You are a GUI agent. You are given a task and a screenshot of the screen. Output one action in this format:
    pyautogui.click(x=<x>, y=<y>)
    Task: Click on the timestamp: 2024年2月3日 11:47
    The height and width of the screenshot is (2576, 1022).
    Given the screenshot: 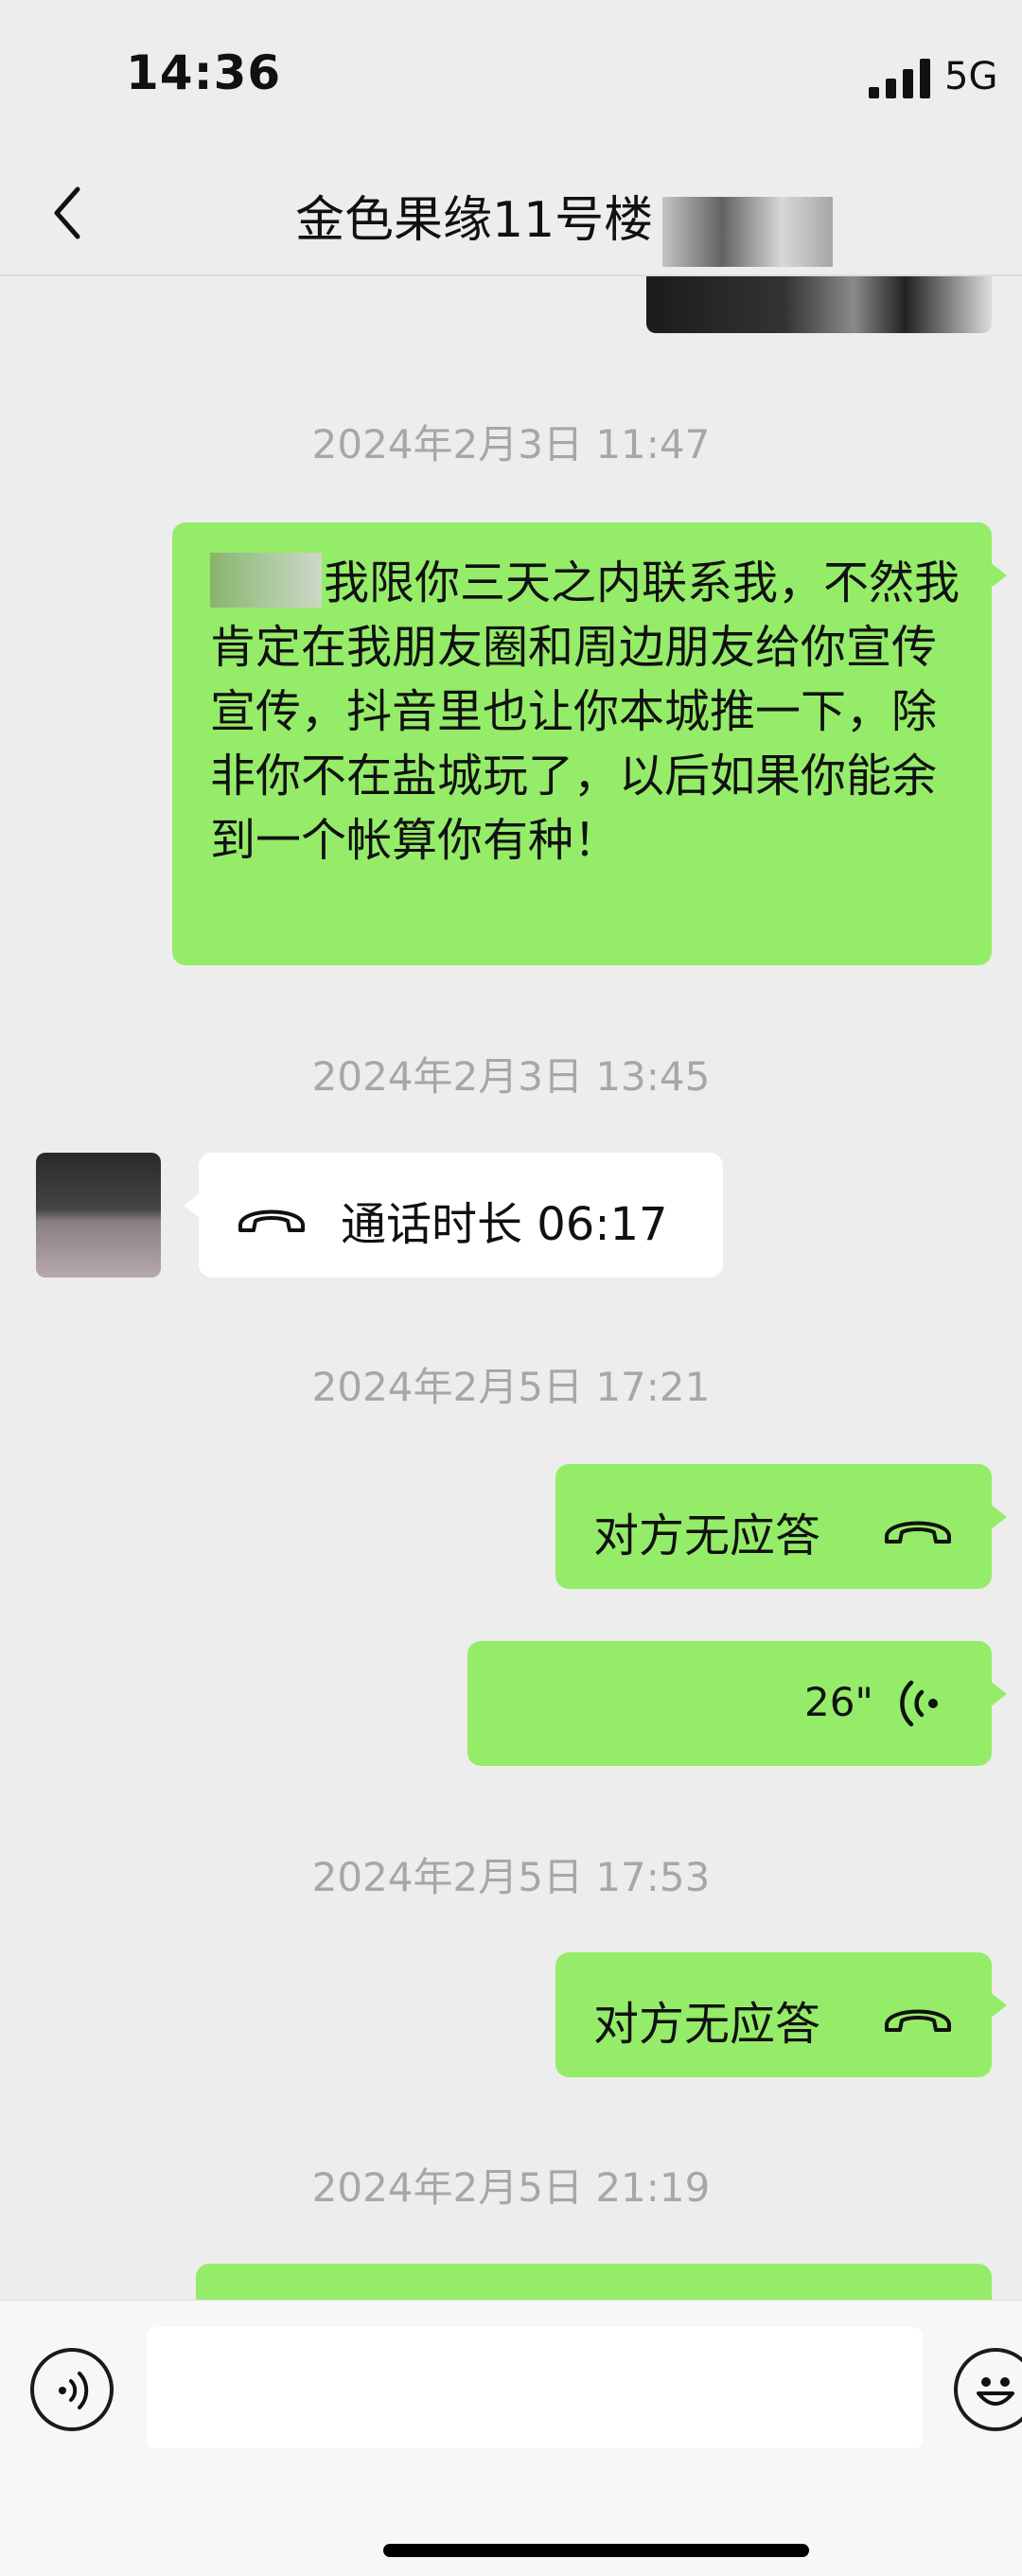 What is the action you would take?
    pyautogui.click(x=511, y=444)
    